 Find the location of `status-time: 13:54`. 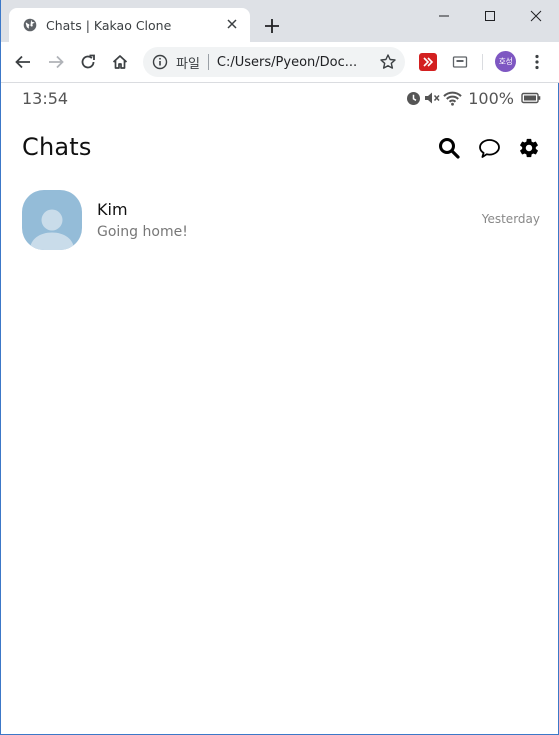

status-time: 13:54 is located at coordinates (45, 98).